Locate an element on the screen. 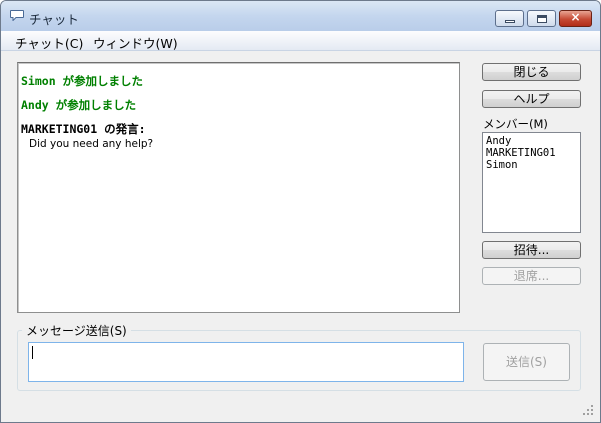  menu-chat: チャット(C) is located at coordinates (49, 42).